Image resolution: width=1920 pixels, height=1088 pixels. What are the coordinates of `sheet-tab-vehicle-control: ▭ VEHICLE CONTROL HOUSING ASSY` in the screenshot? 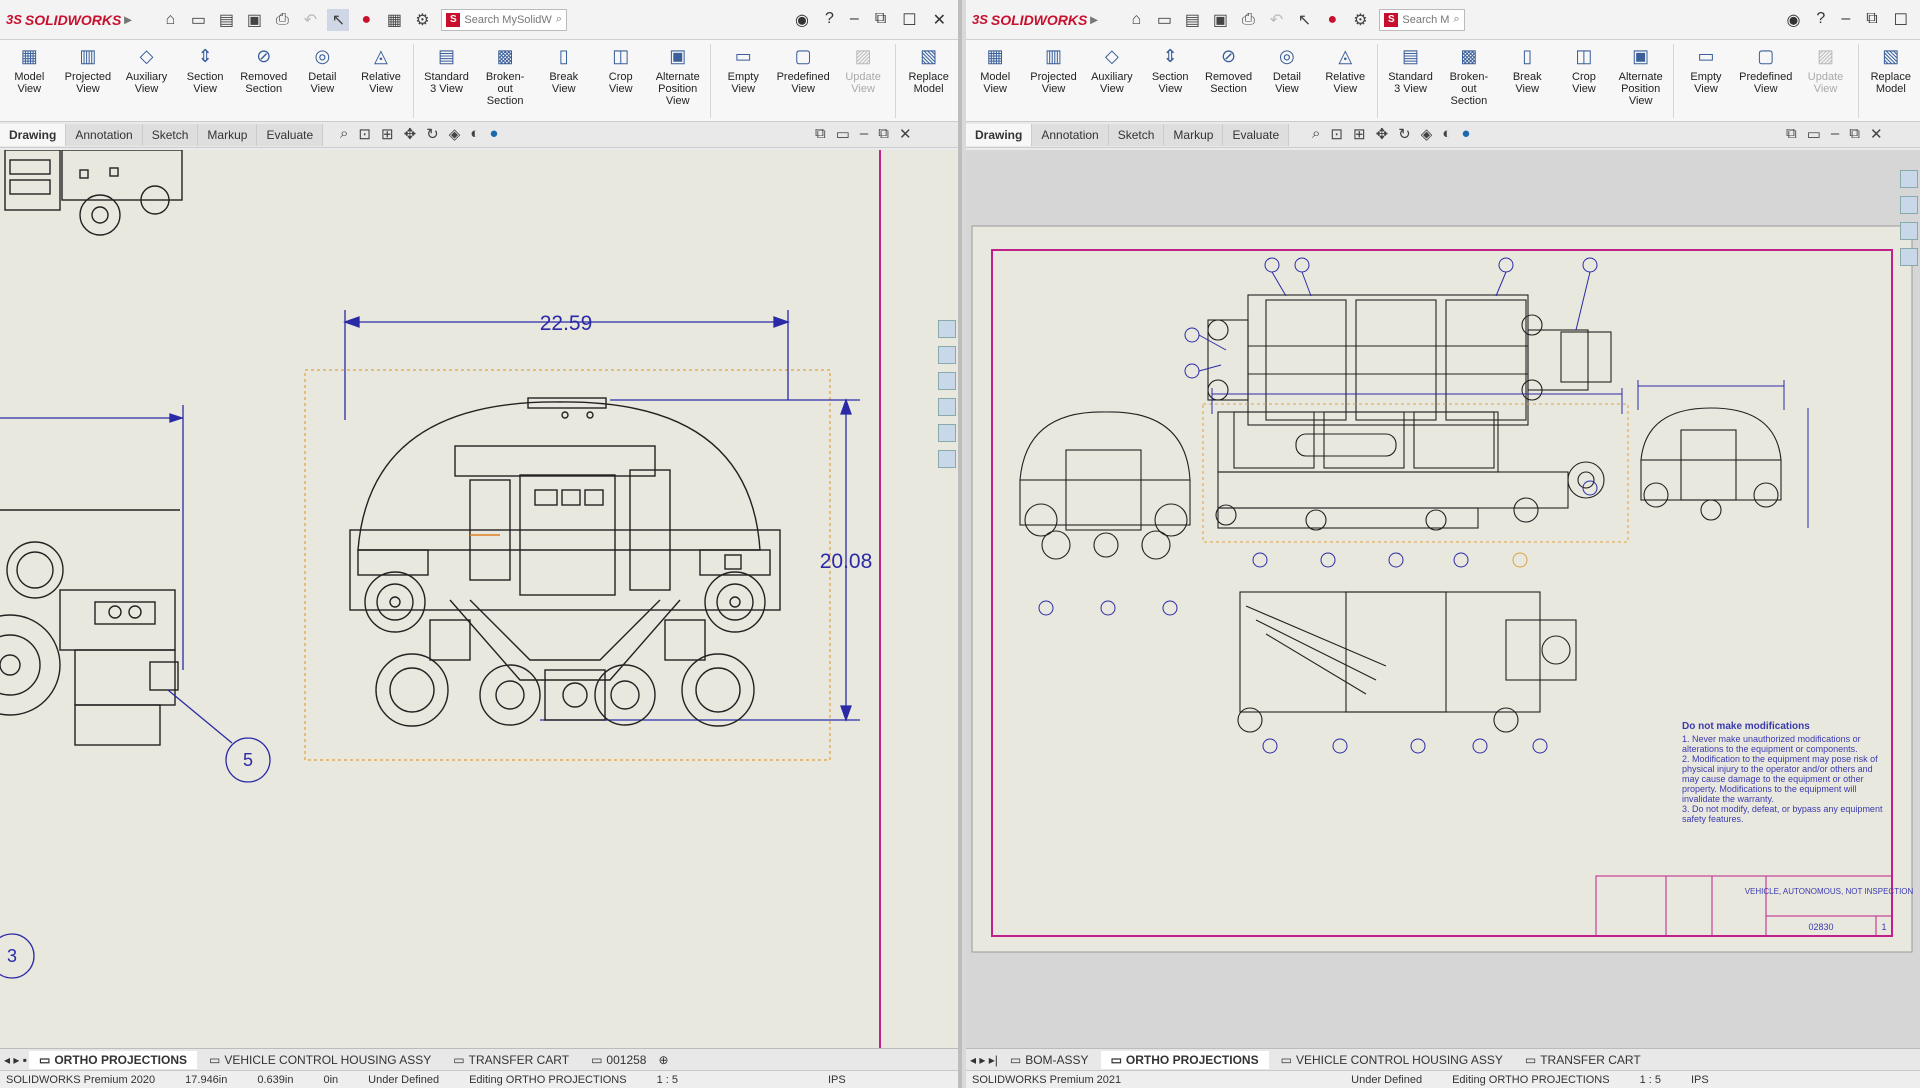 It's located at (320, 1060).